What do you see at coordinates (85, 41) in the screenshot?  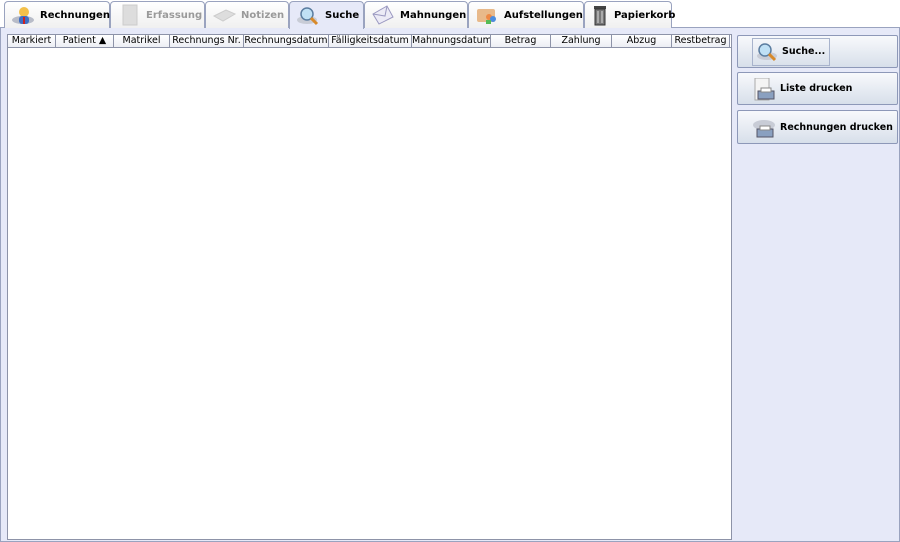 I see `column-header: Patient ▲` at bounding box center [85, 41].